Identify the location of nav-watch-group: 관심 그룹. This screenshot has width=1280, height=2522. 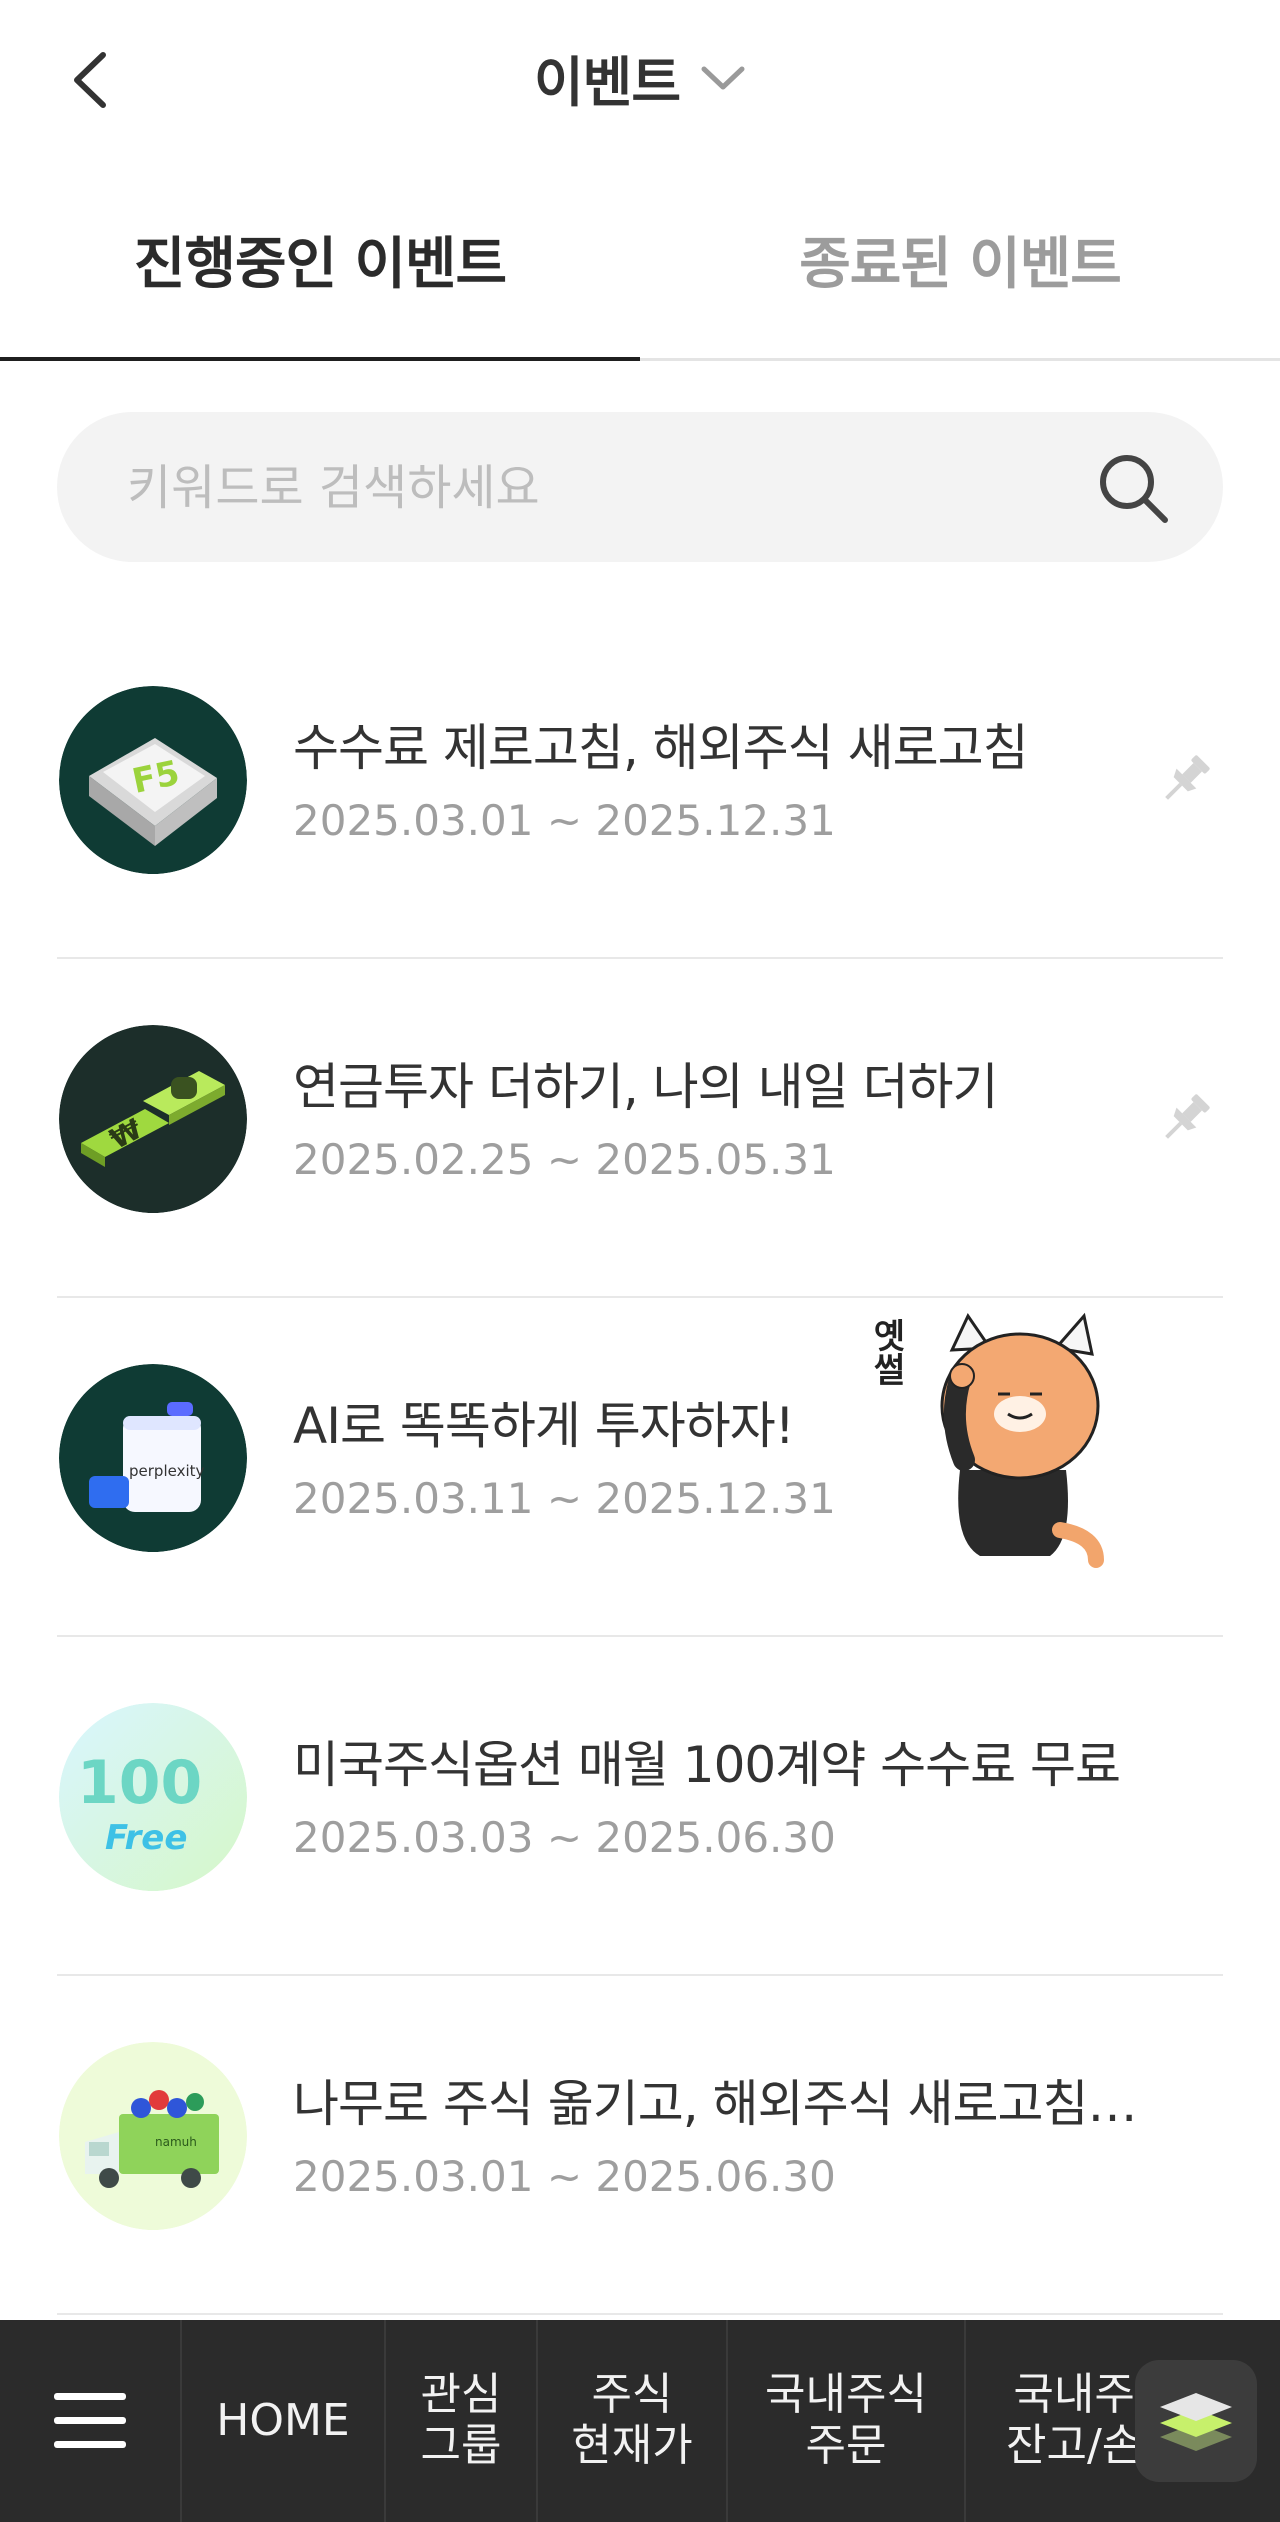
(462, 2421).